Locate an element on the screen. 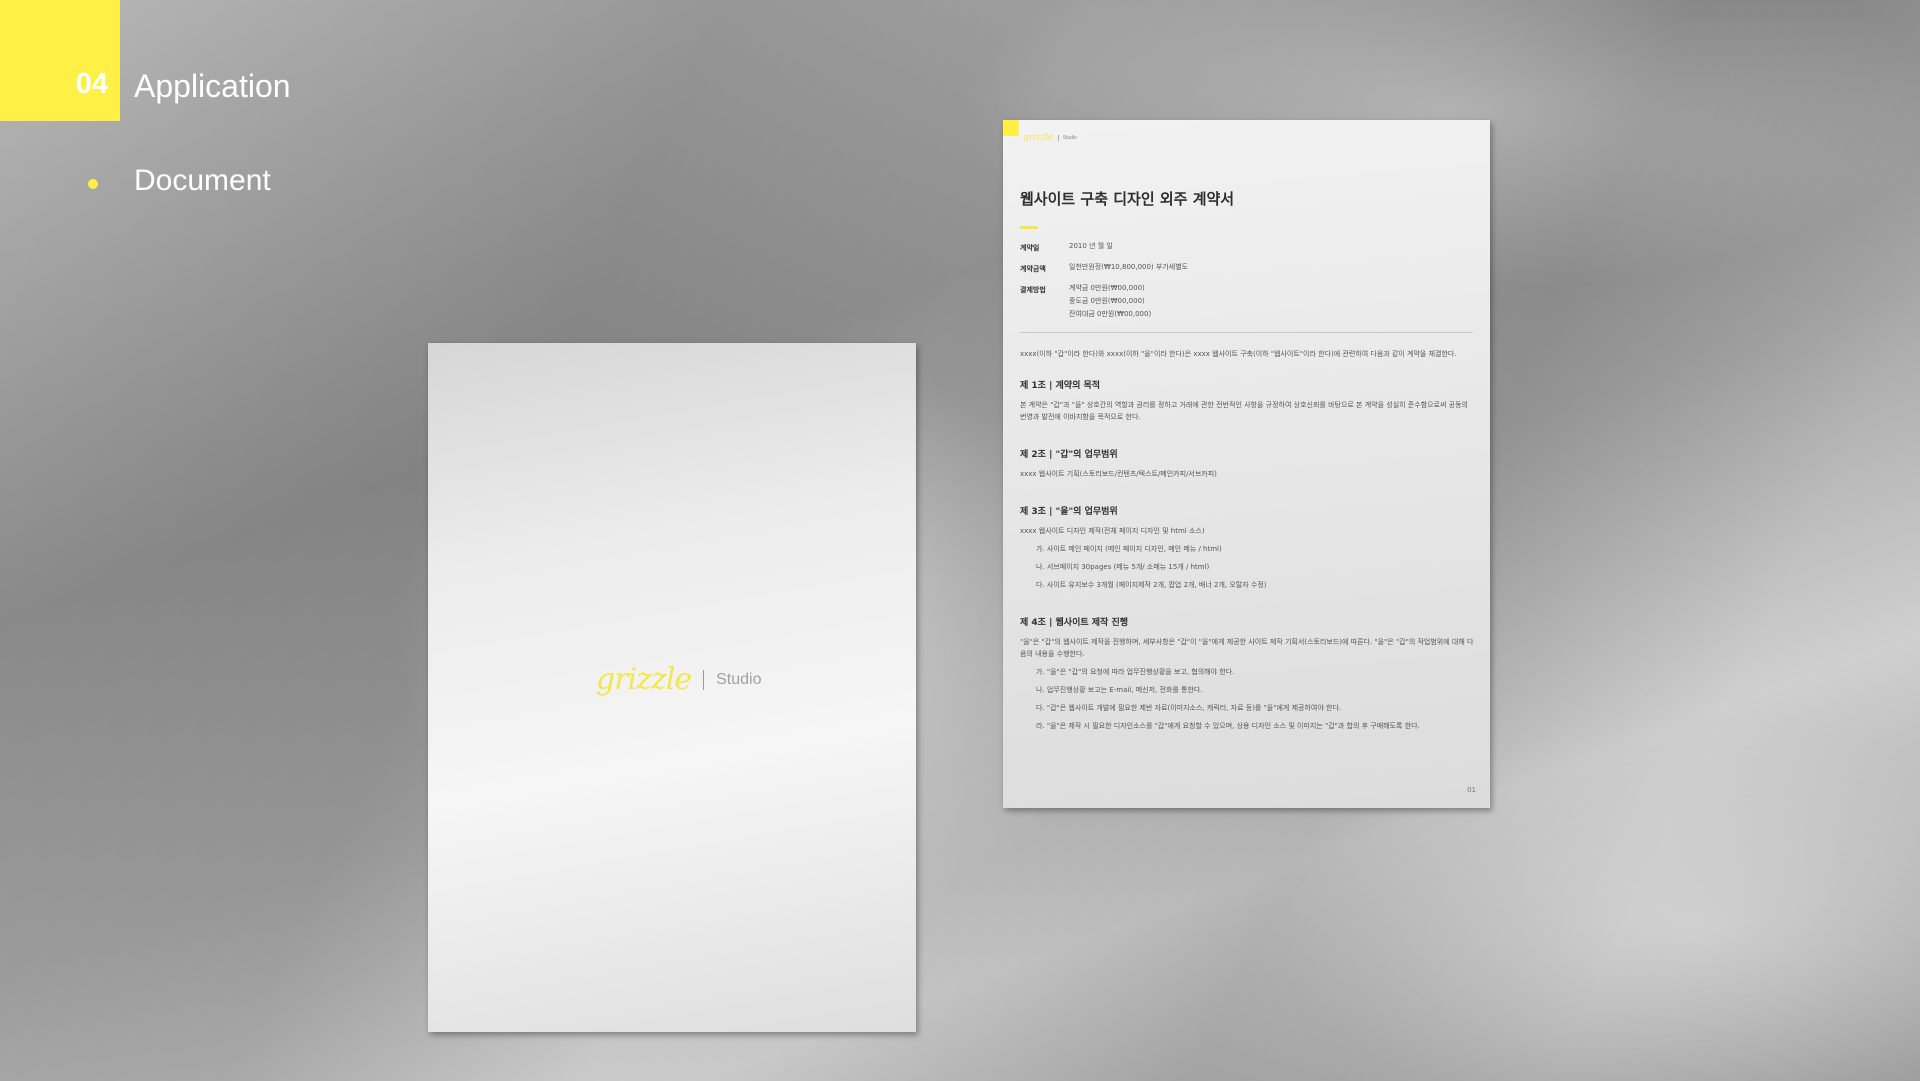  meta-label: 계약일 is located at coordinates (1030, 248).